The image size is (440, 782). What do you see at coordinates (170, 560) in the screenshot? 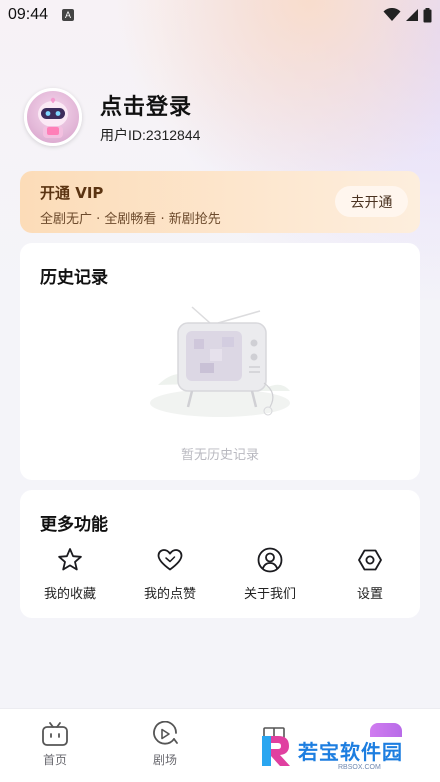
I see `heart-icon` at bounding box center [170, 560].